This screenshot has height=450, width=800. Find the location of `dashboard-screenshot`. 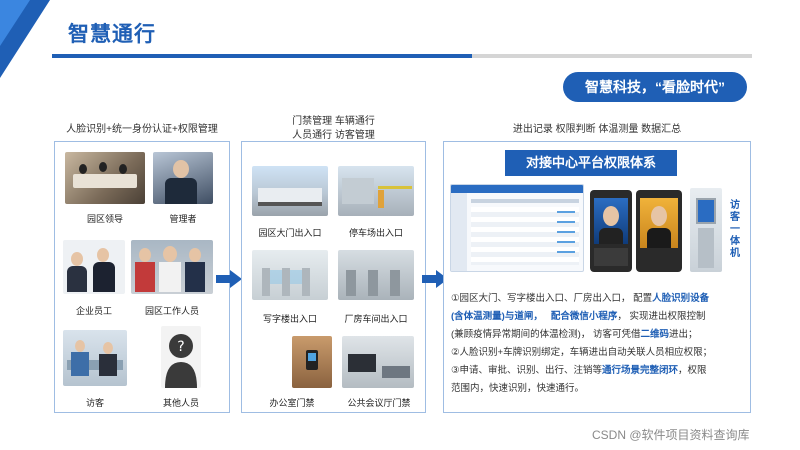

dashboard-screenshot is located at coordinates (517, 228).